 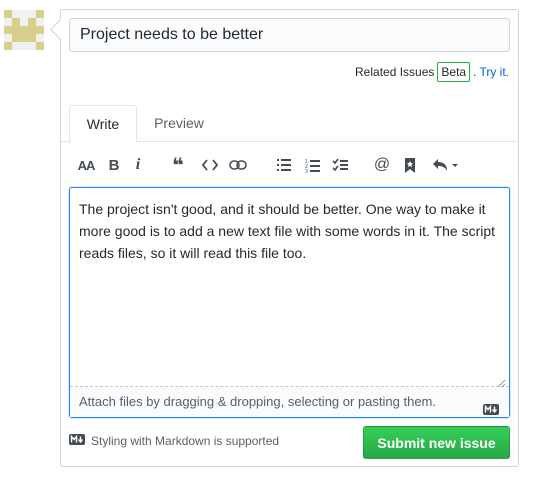 What do you see at coordinates (179, 124) in the screenshot?
I see `tab-preview: Preview` at bounding box center [179, 124].